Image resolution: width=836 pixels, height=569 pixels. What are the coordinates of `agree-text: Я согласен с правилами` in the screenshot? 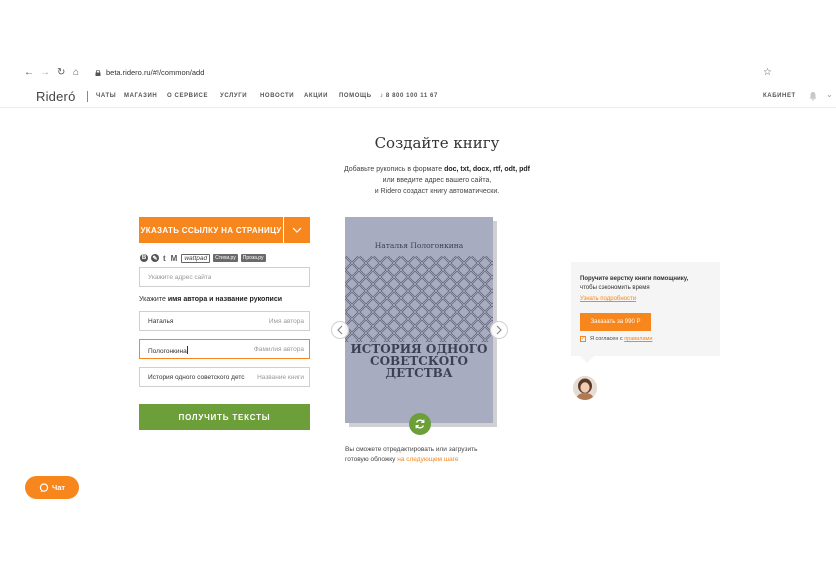 It's located at (621, 339).